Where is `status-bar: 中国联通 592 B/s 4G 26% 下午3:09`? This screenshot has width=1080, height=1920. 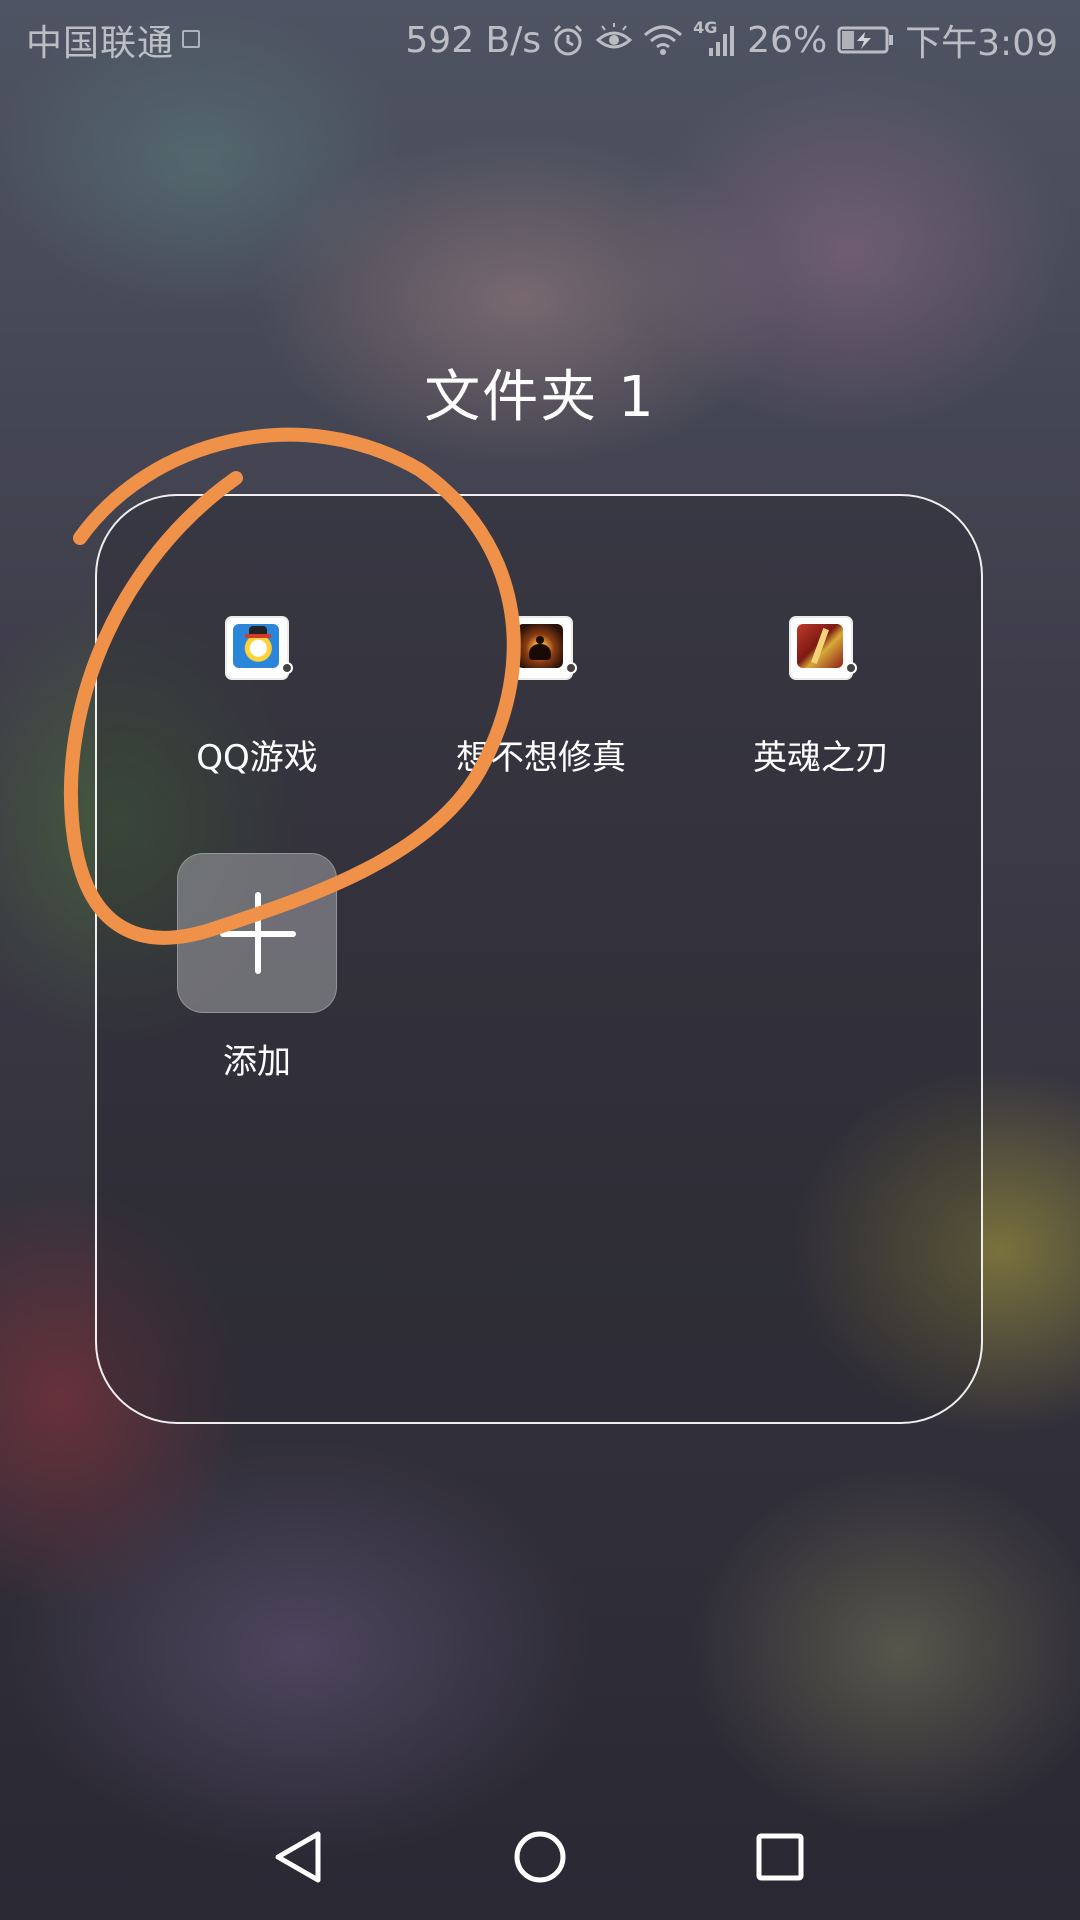
status-bar: 中国联通 592 B/s 4G 26% 下午3:09 is located at coordinates (540, 38).